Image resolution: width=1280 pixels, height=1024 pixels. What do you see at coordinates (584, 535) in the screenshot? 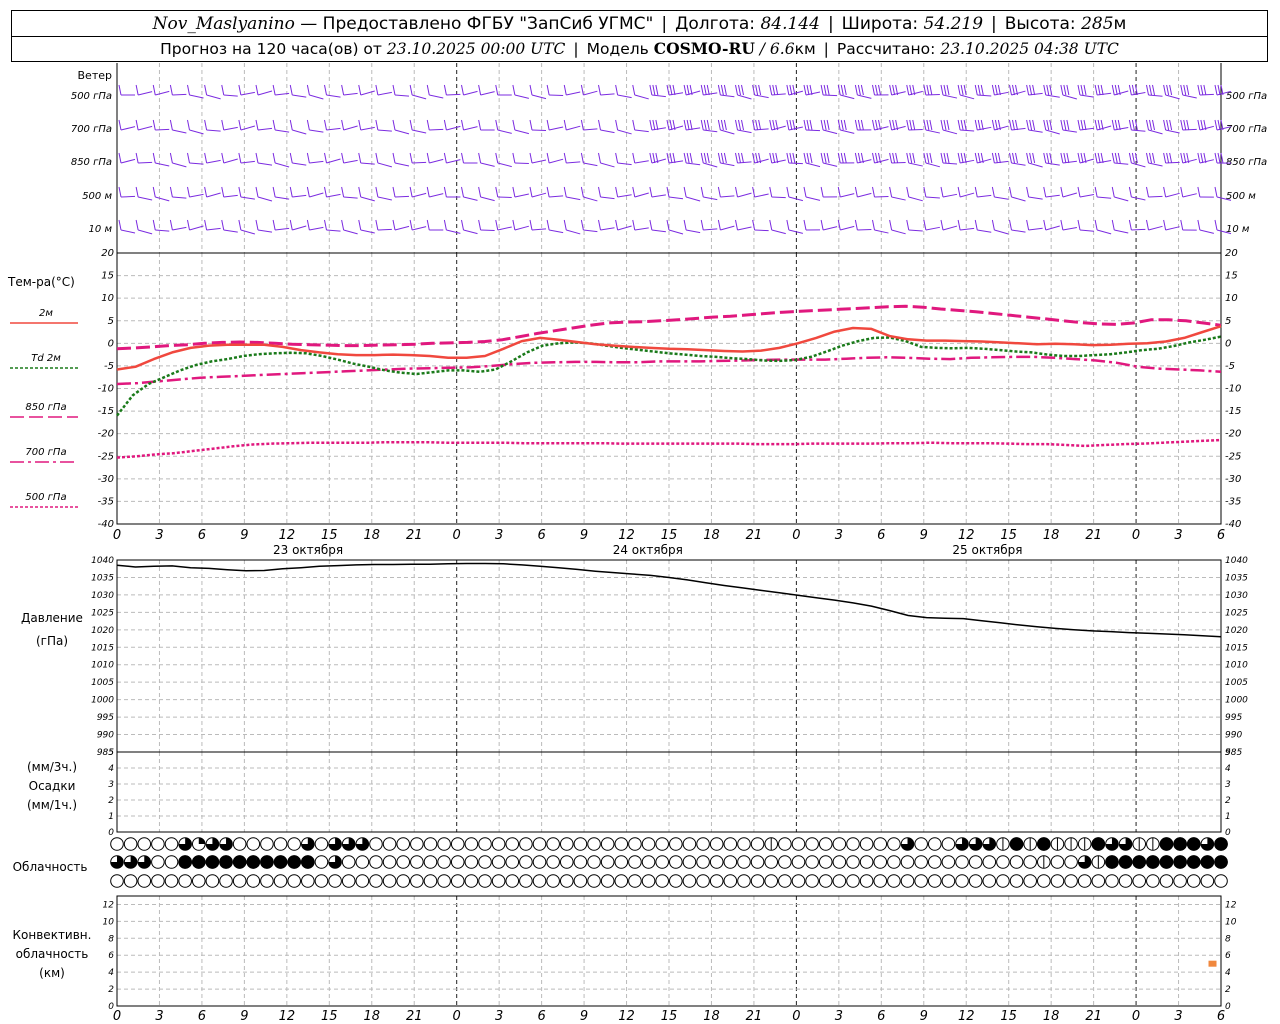
I see `temp-x-tick-label: 9` at bounding box center [584, 535].